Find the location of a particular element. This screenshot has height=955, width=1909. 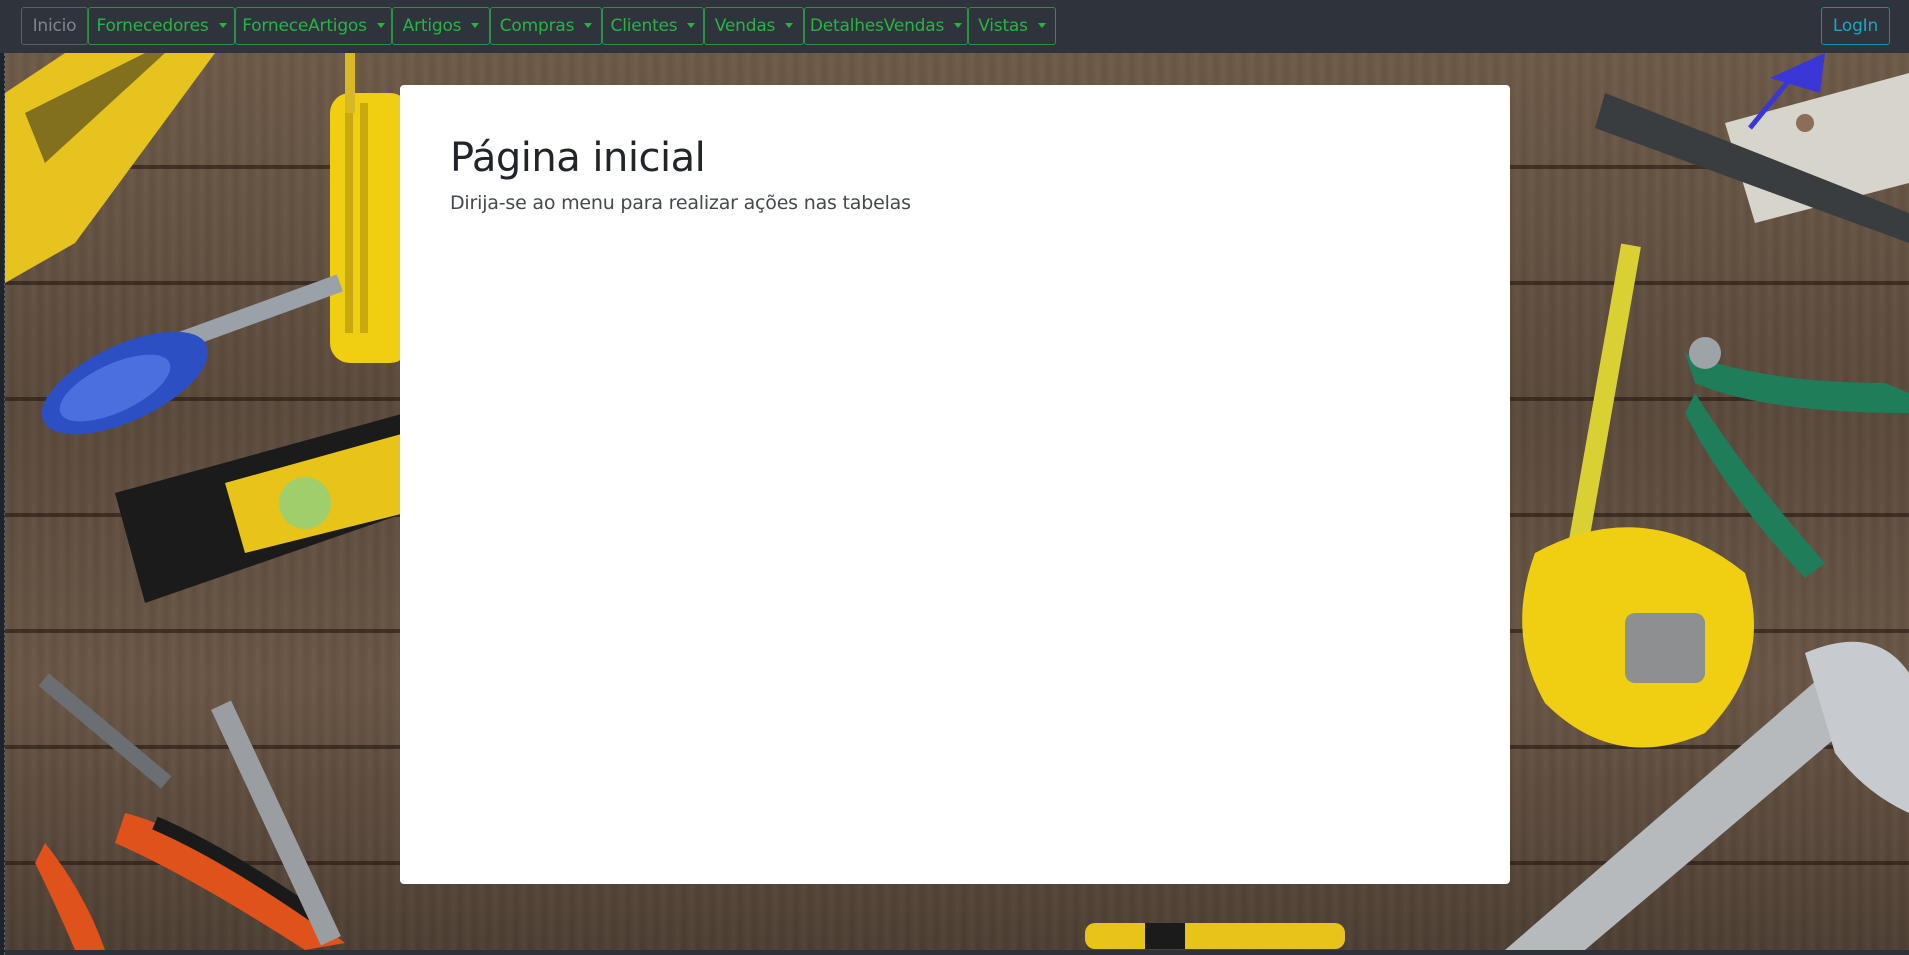

nav-menu-label: Vistas is located at coordinates (1003, 26).